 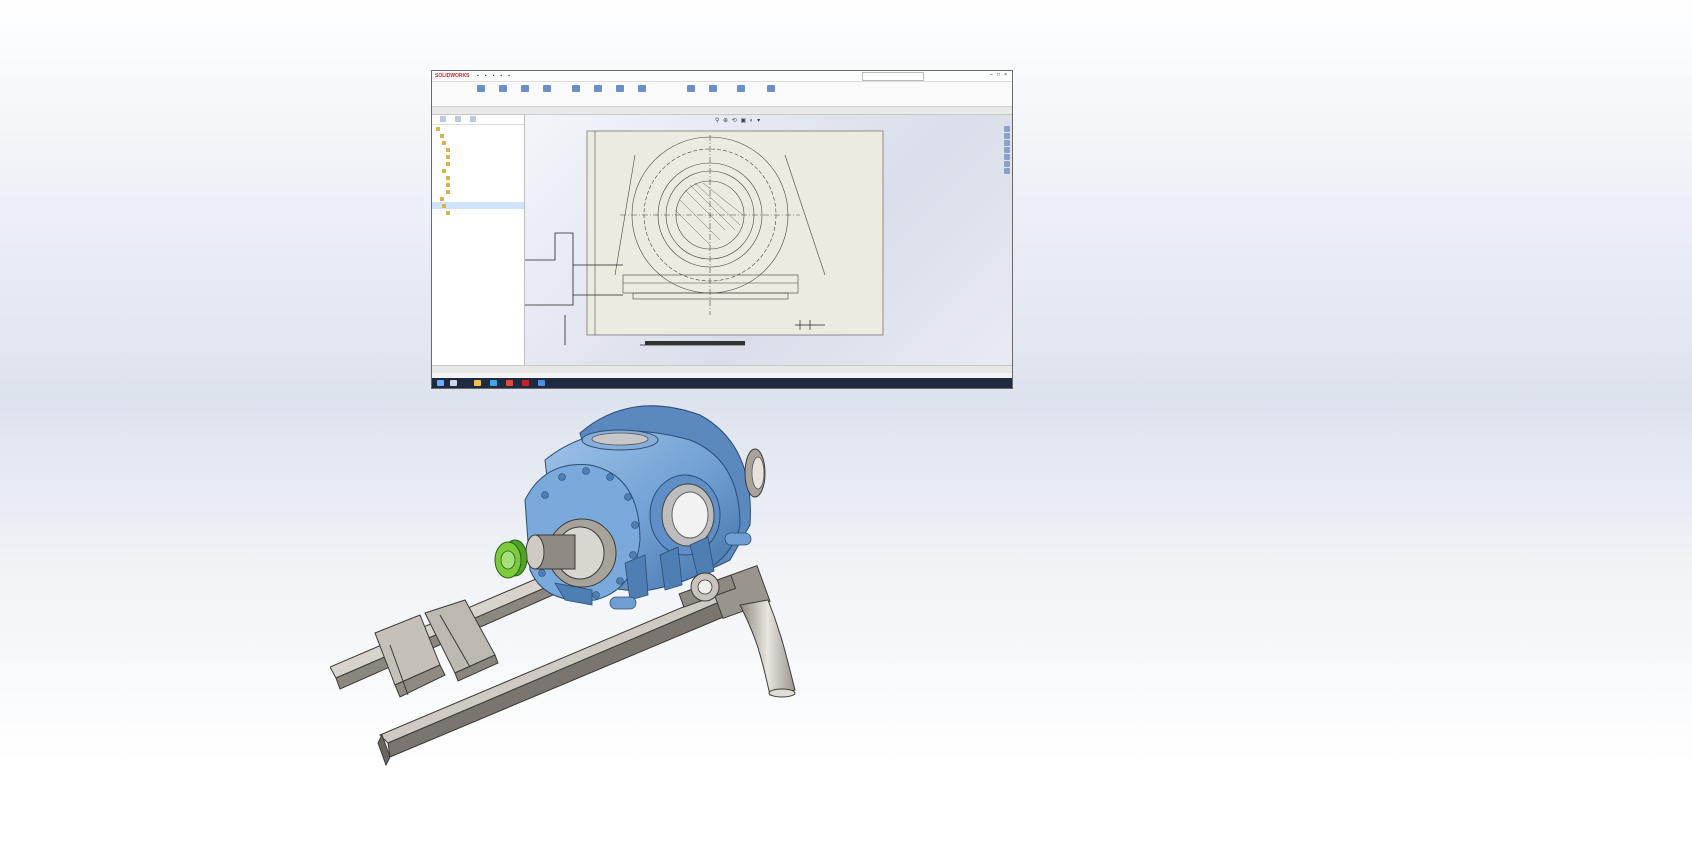 I want to click on drawing-canvas: ⚲ ⊕ ⟲ ▣ ◐ ▾, so click(x=768, y=240).